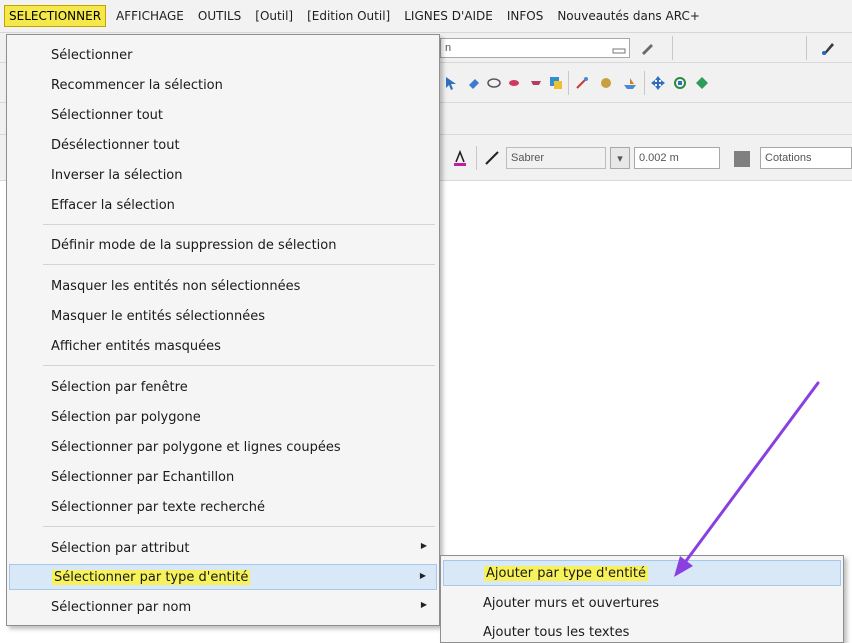 Image resolution: width=852 pixels, height=643 pixels. Describe the element at coordinates (474, 83) in the screenshot. I see `eraser-icon` at that location.